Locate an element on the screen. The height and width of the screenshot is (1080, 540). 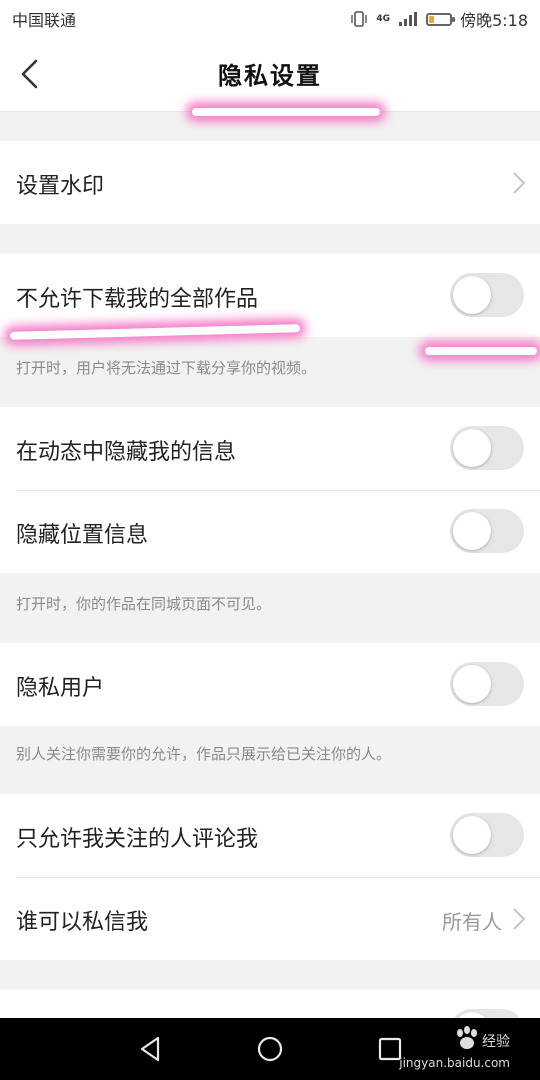
circle-home-icon is located at coordinates (270, 1049).